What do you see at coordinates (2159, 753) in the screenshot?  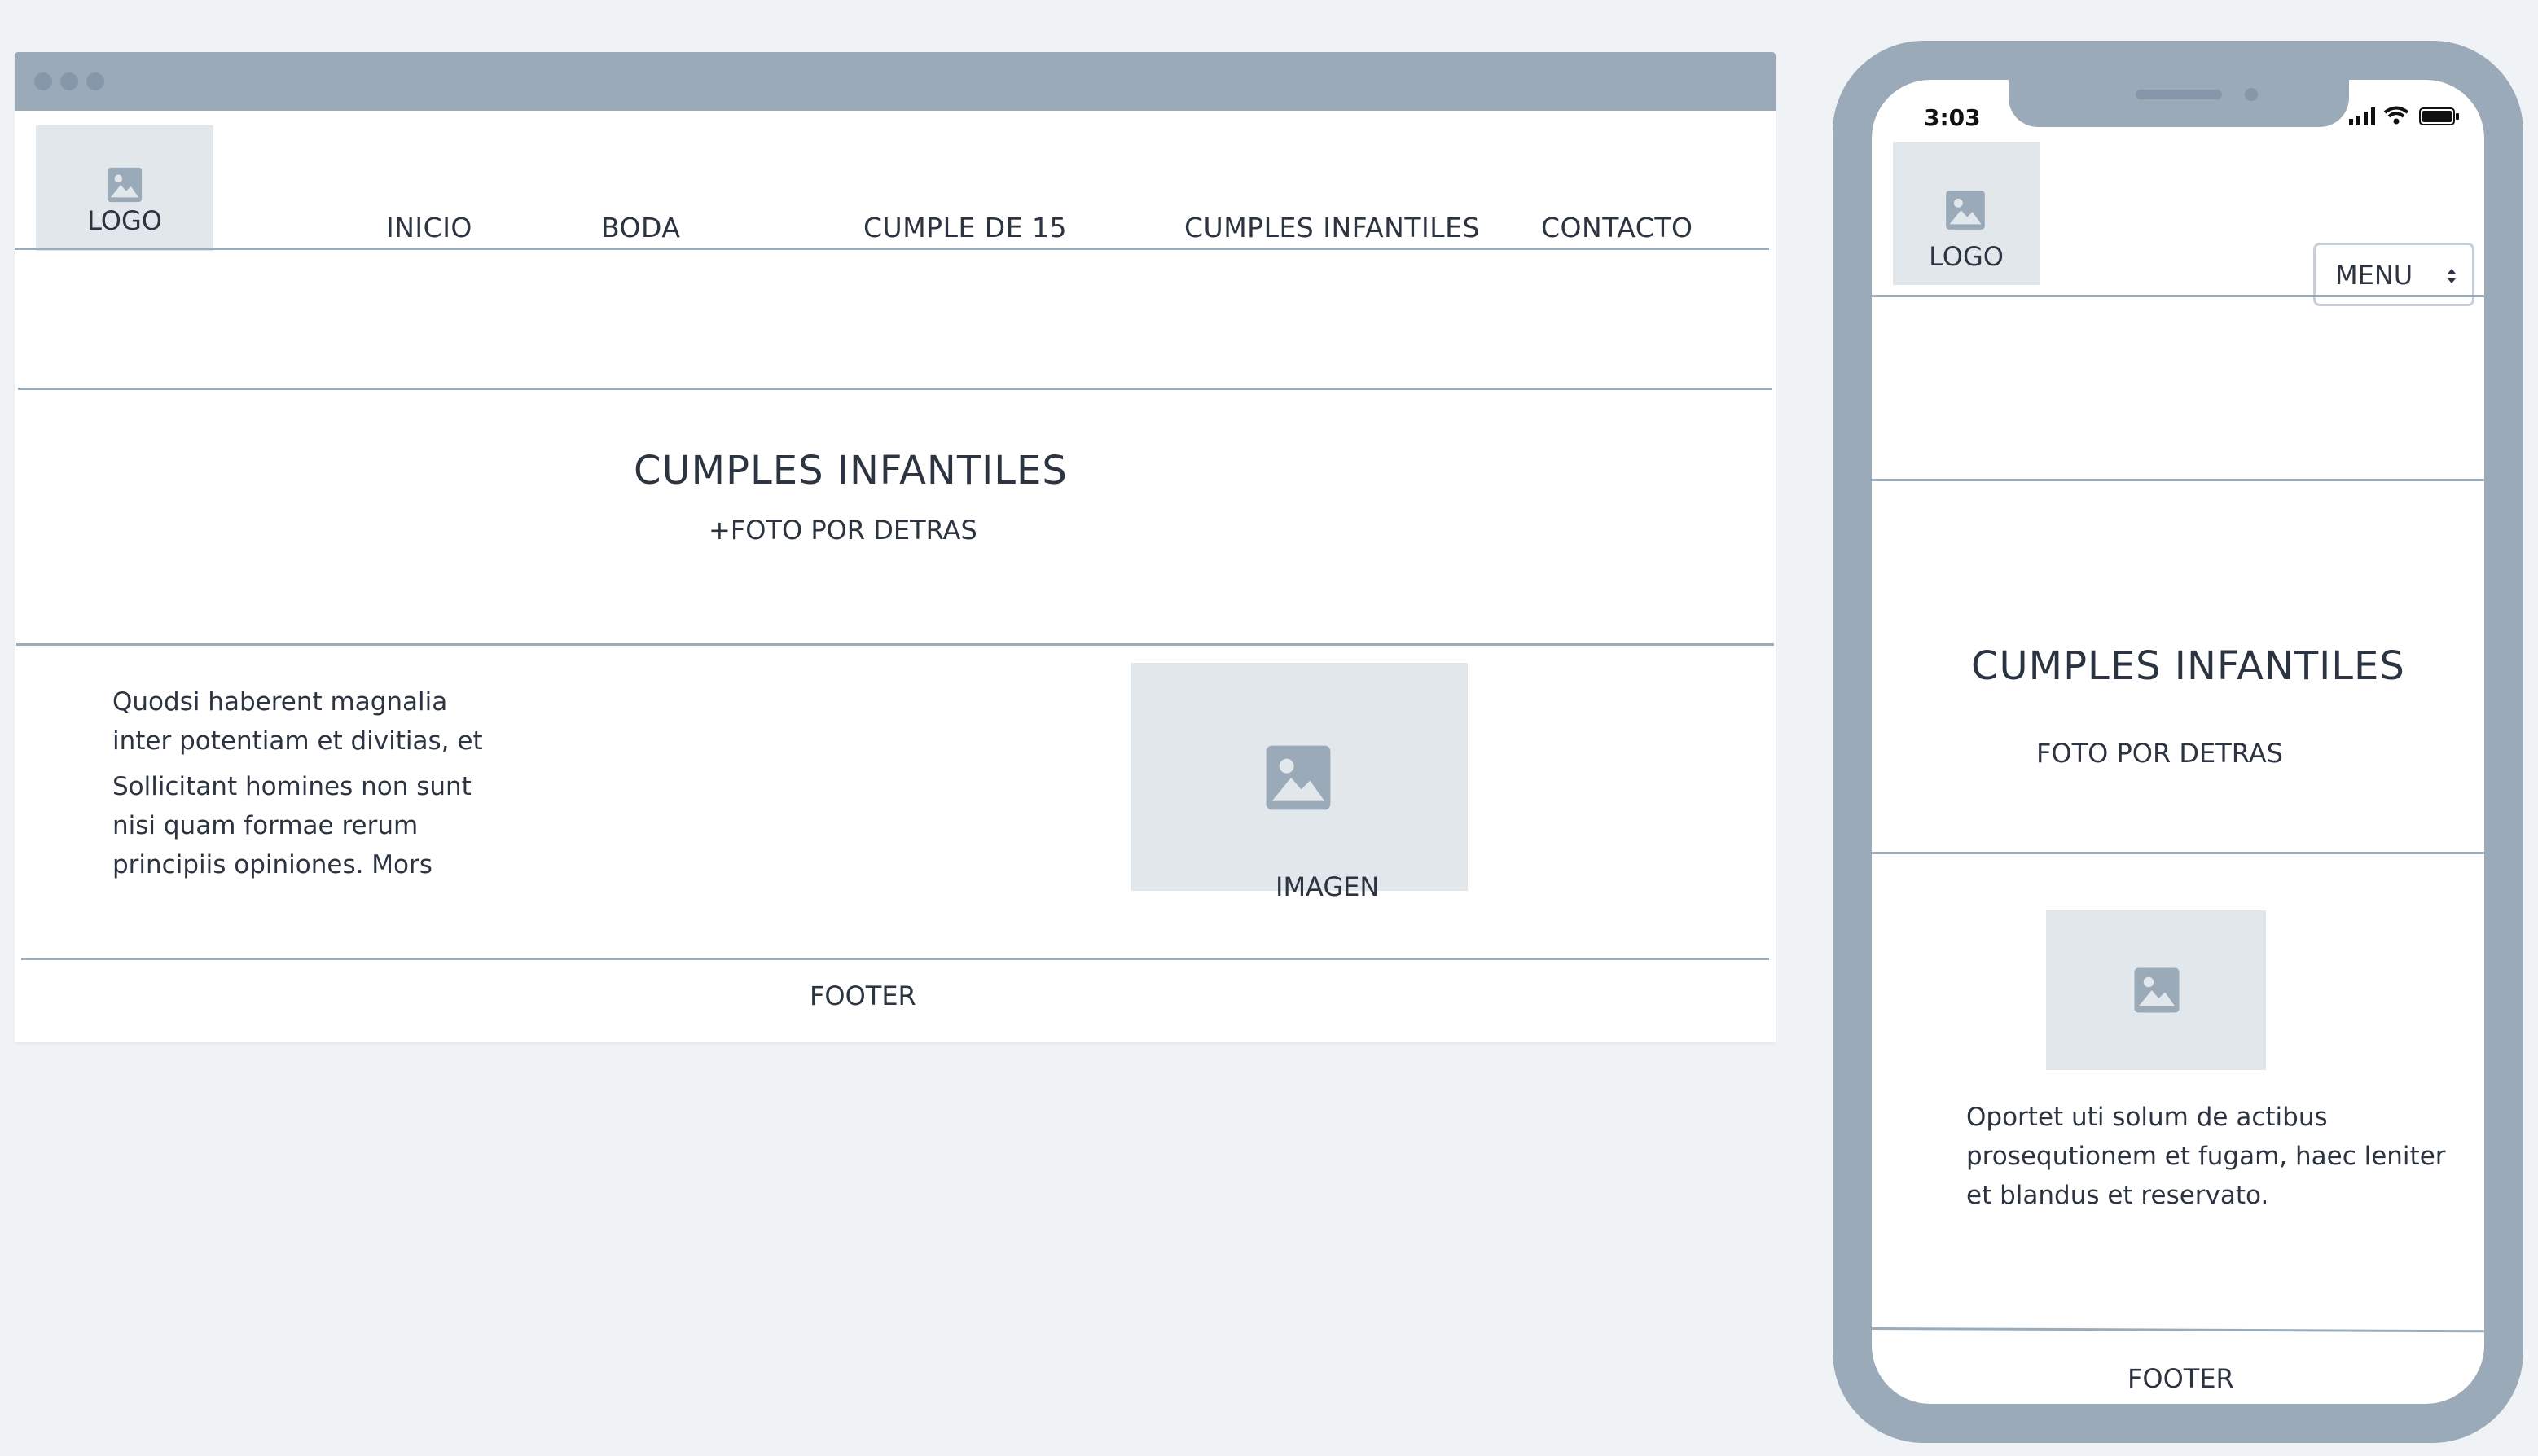 I see `hero-subtitle: FOTO POR DETRAS` at bounding box center [2159, 753].